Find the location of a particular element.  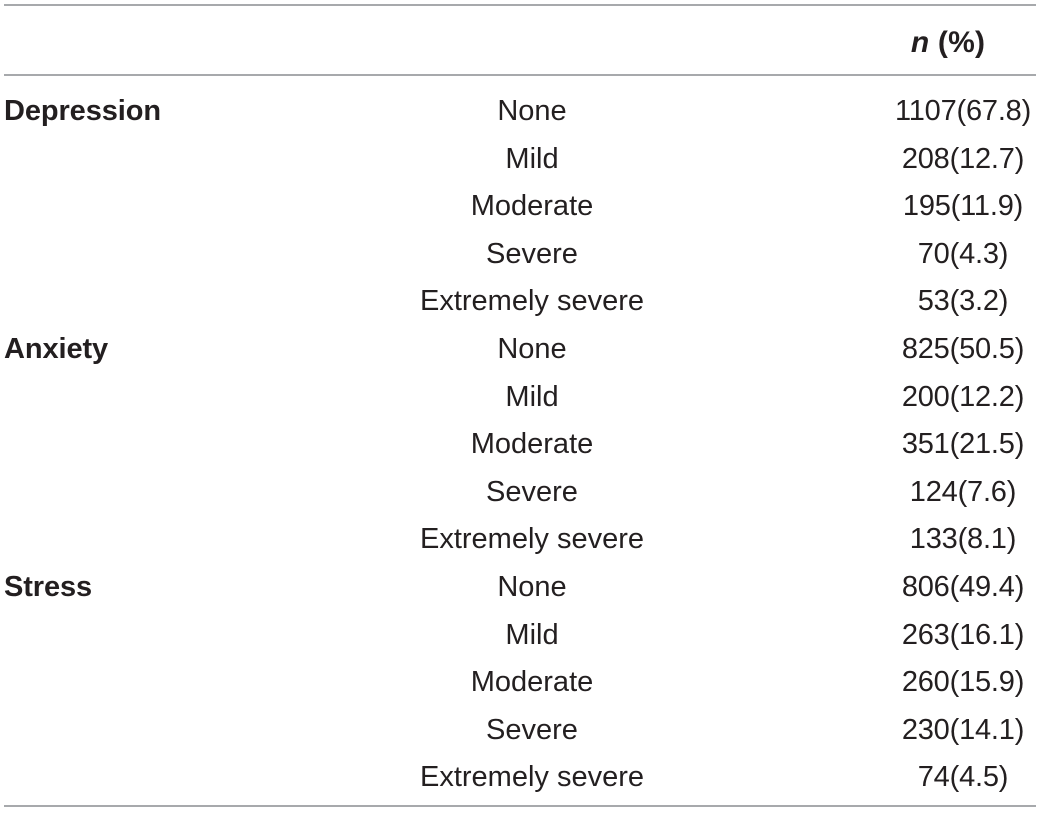

row-count-percent-value: 351(21.5) is located at coordinates (963, 444).